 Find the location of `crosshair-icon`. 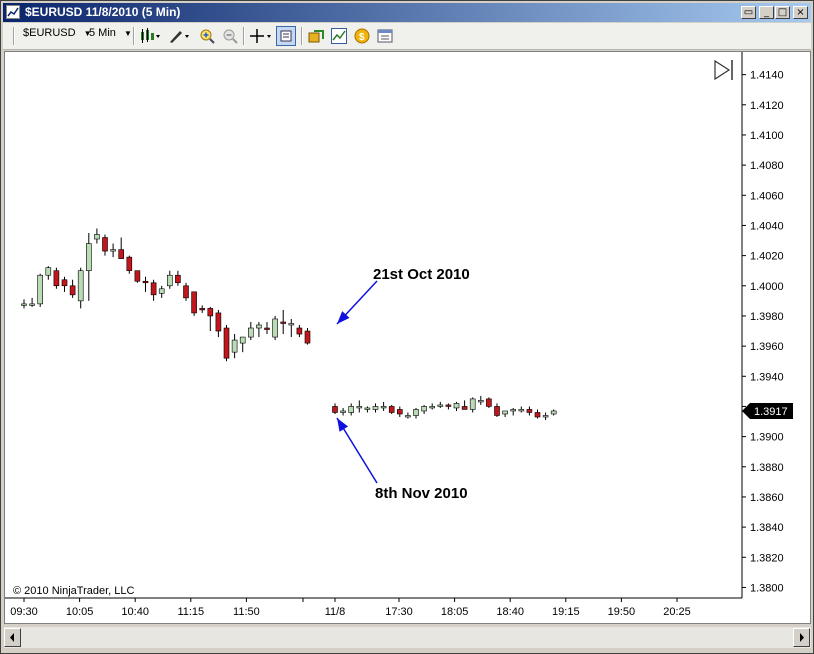

crosshair-icon is located at coordinates (260, 36).